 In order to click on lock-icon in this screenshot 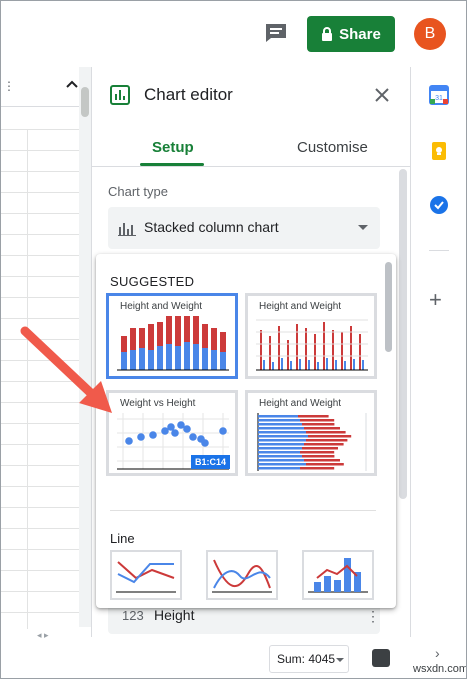, I will do `click(327, 34)`.